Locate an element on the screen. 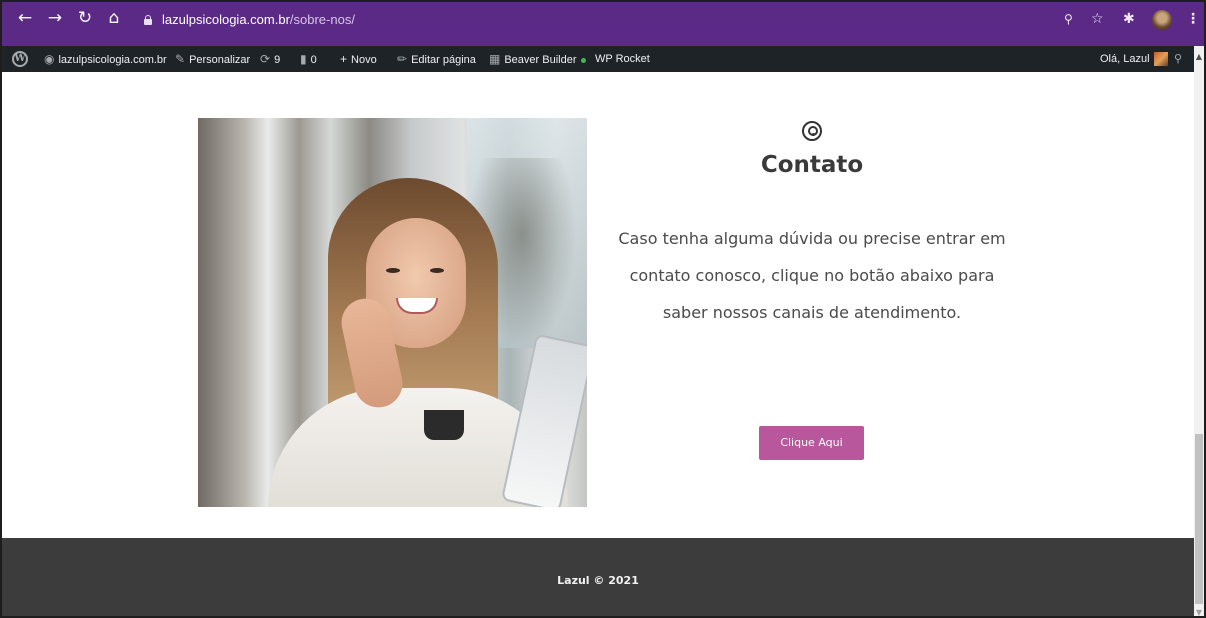  plus-icon: + is located at coordinates (344, 59).